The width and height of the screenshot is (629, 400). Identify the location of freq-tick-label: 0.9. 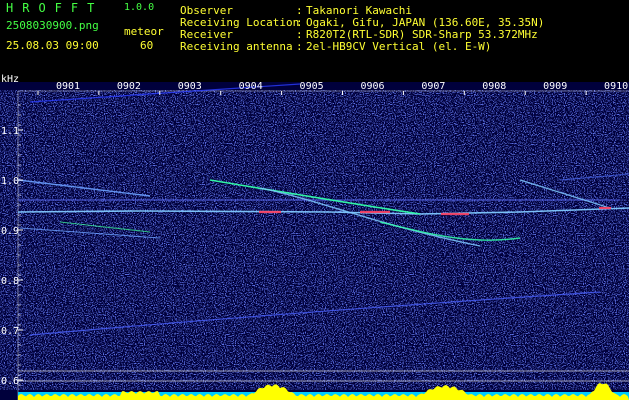
(10, 231).